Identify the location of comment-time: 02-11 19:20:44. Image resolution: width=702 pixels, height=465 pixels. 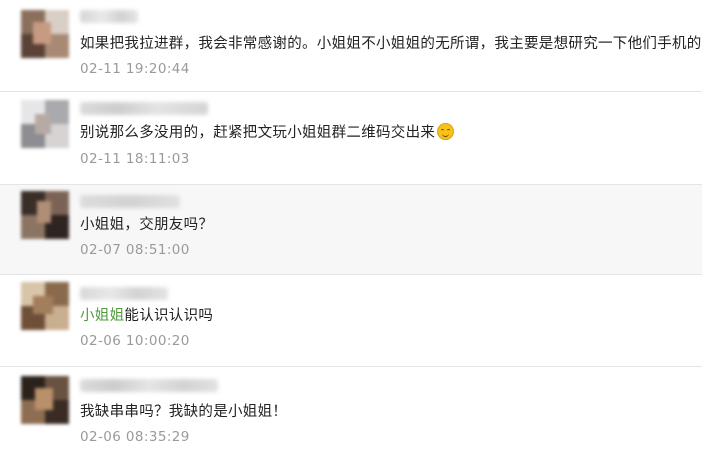
(135, 69).